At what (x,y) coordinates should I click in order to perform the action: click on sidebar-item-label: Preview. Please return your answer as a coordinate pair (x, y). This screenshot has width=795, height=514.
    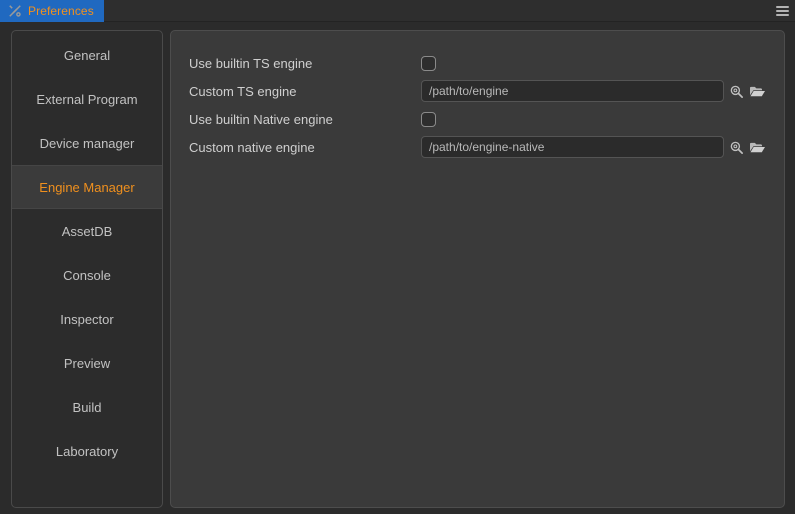
    Looking at the image, I should click on (87, 363).